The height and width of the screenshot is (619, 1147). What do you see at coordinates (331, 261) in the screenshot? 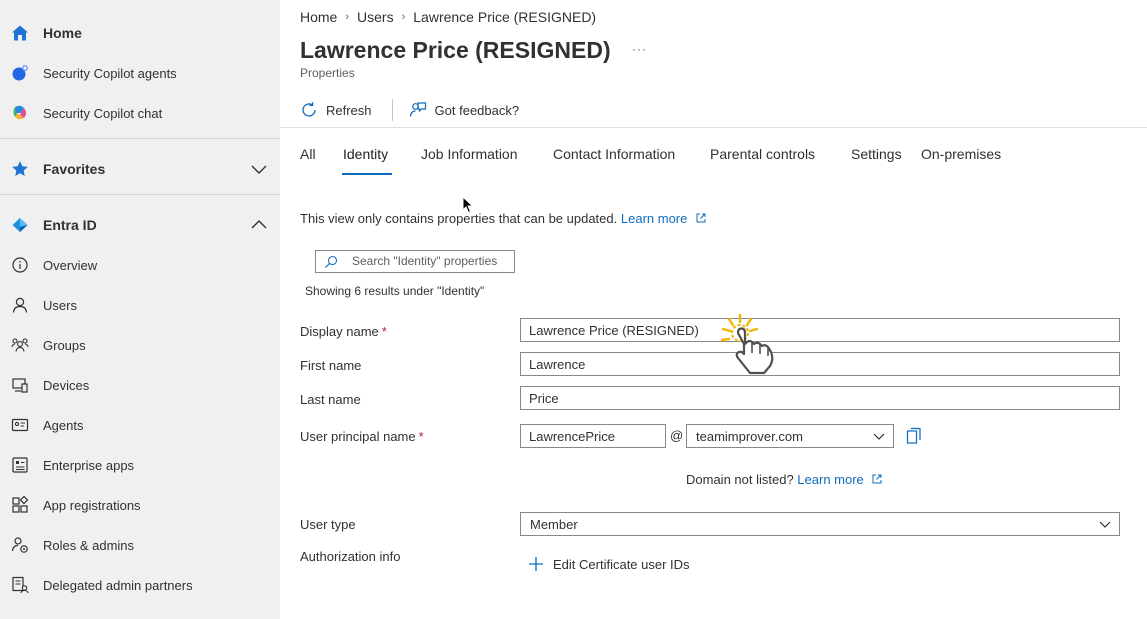
I see `search-icon` at bounding box center [331, 261].